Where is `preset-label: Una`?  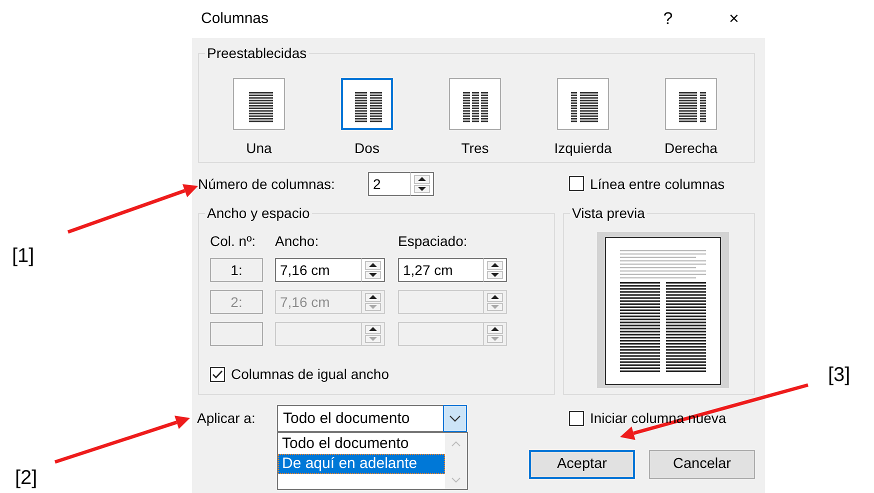 preset-label: Una is located at coordinates (259, 148).